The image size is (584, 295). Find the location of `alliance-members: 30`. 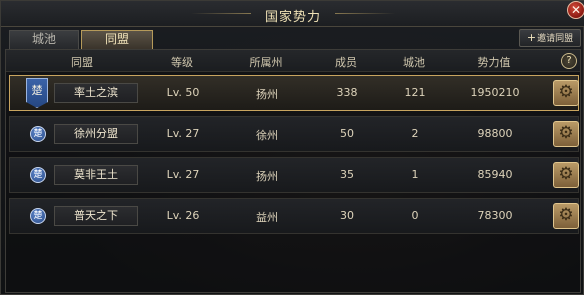

alliance-members: 30 is located at coordinates (347, 215).